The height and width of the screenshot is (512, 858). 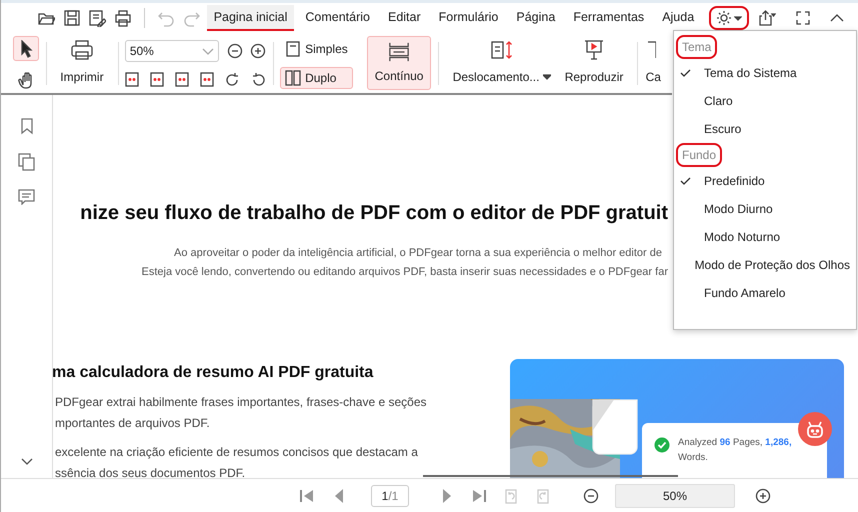 What do you see at coordinates (815, 429) in the screenshot?
I see `robot-icon` at bounding box center [815, 429].